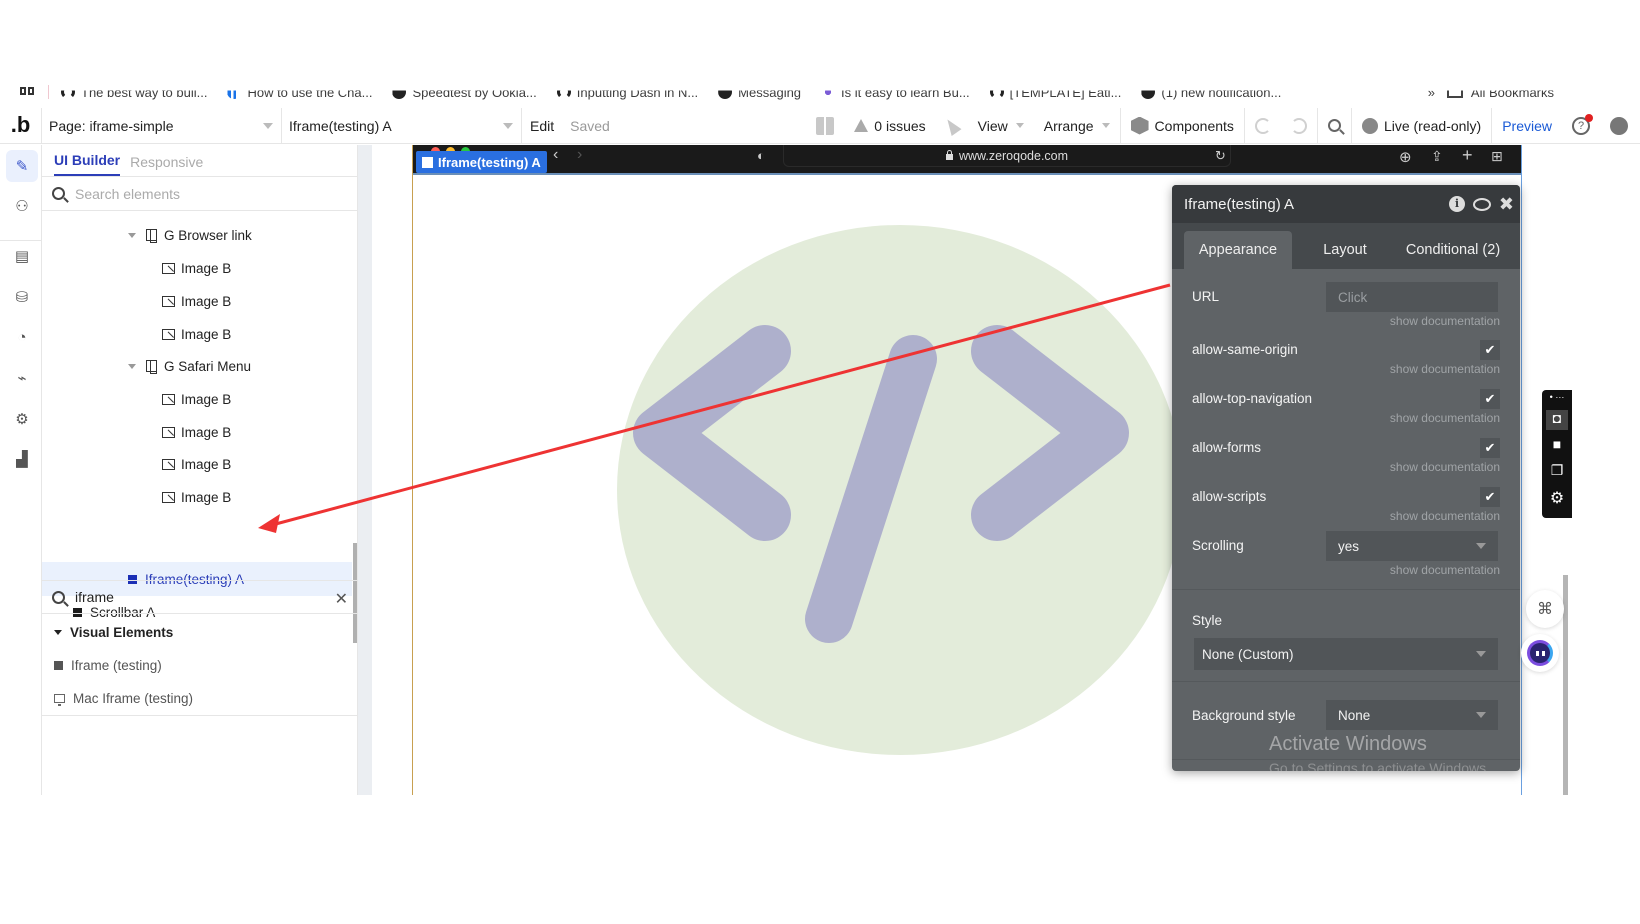 The height and width of the screenshot is (924, 1640). I want to click on drag-handle-icon: • ···, so click(1557, 402).